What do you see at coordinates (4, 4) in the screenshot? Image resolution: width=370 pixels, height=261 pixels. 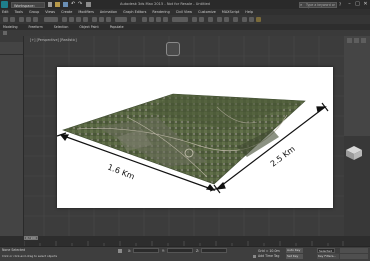 I see `app-logo-icon` at bounding box center [4, 4].